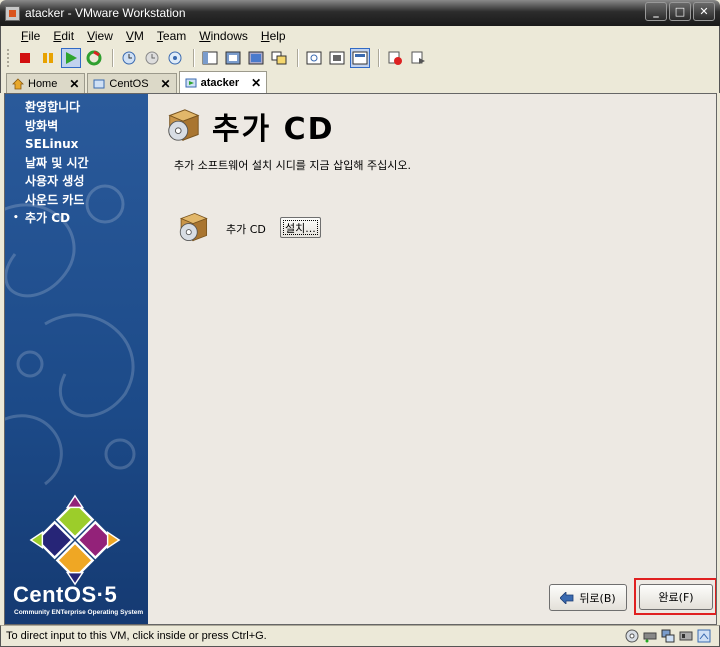  I want to click on console-icon, so click(314, 58).